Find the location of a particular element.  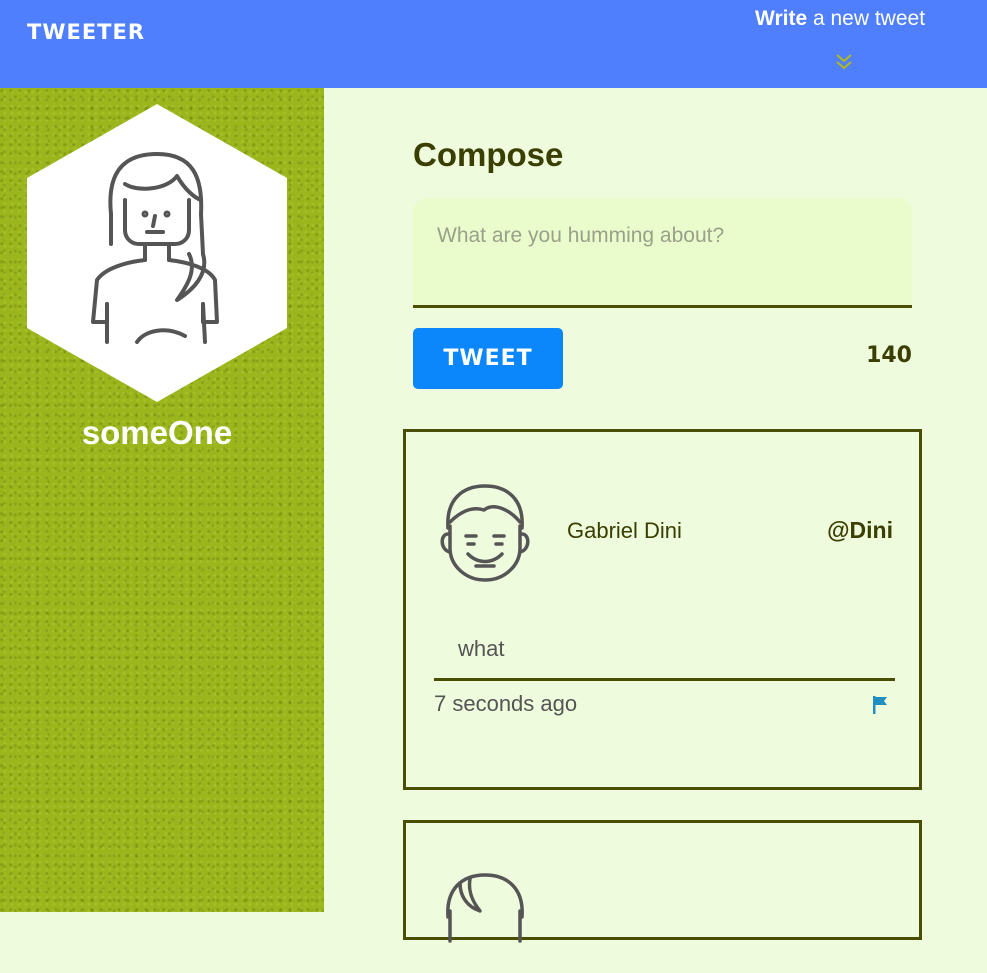

tweet-divider is located at coordinates (664, 679).